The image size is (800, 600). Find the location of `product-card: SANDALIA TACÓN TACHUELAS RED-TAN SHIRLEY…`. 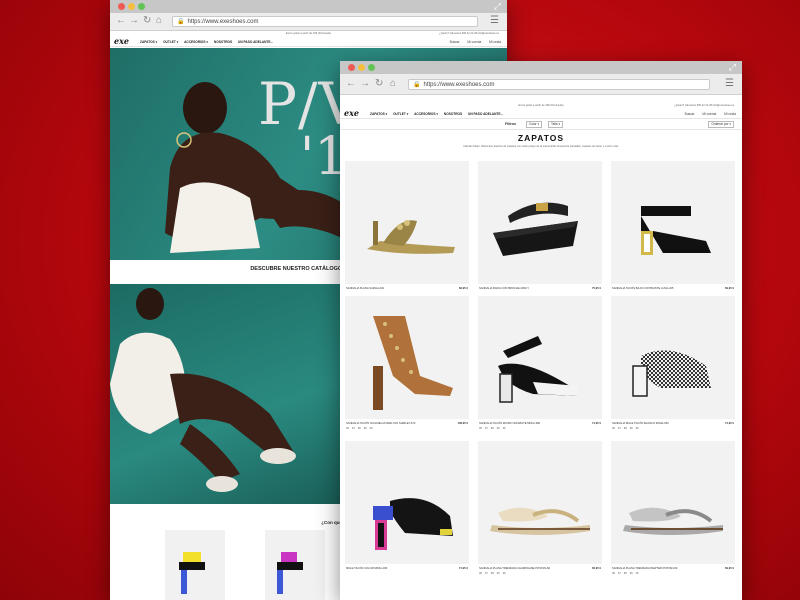

product-card: SANDALIA TACÓN TACHUELAS RED-TAN SHIRLEY… is located at coordinates (407, 364).